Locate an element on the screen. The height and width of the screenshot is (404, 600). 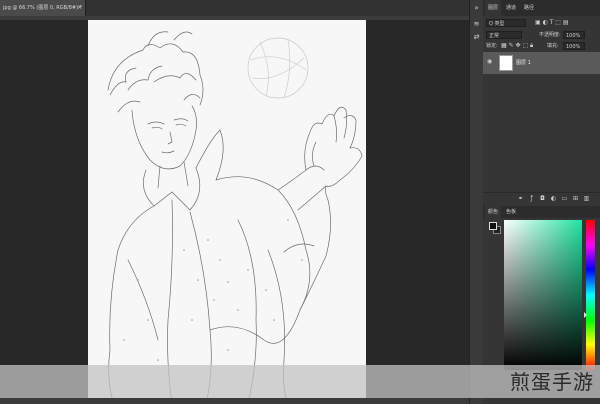
document-title: jpg @ 66.7% (图层 0, RGB/8#) * is located at coordinates (43, 8).